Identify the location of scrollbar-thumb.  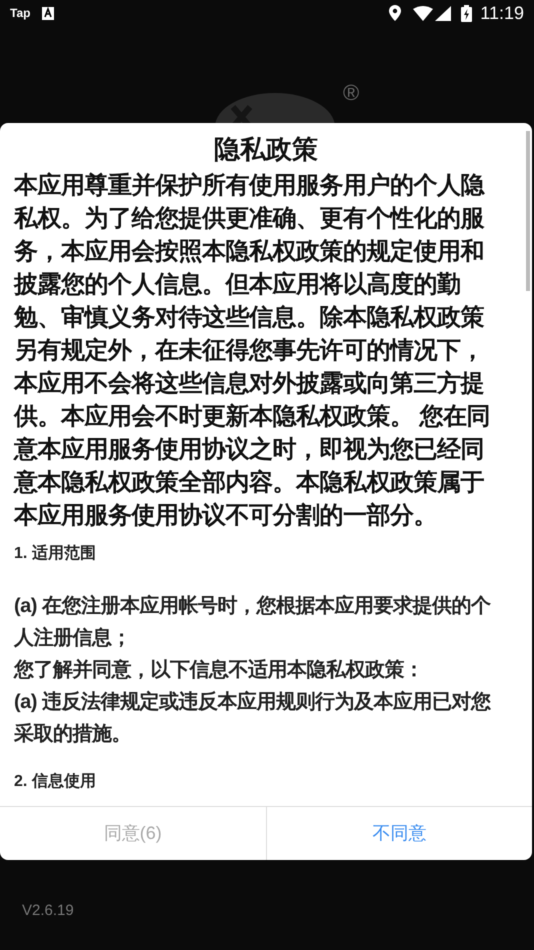
(528, 211).